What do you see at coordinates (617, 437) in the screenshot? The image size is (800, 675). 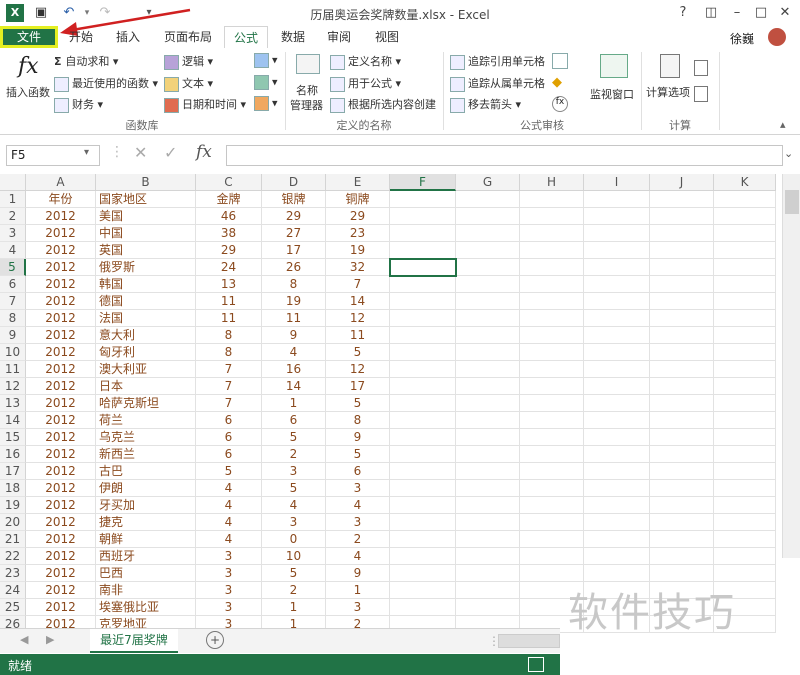 I see `cell-i15` at bounding box center [617, 437].